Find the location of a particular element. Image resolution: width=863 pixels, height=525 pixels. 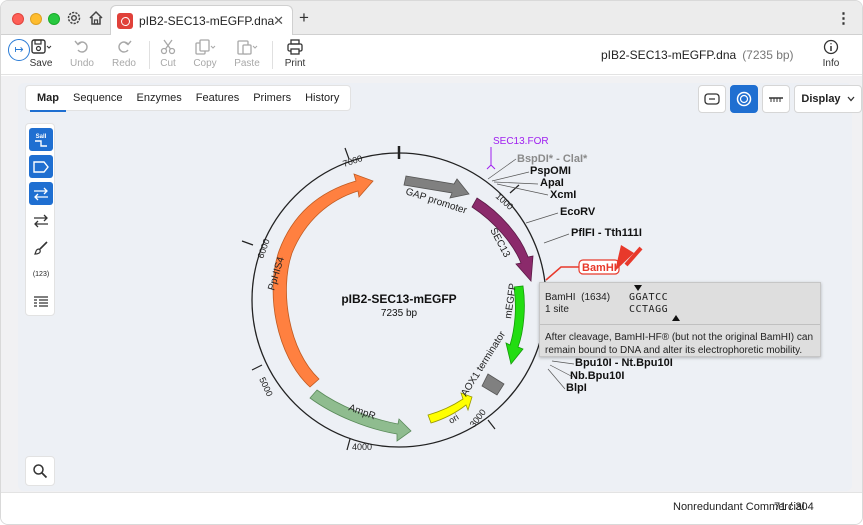

enzyme-xcmi: XcmI is located at coordinates (563, 195).